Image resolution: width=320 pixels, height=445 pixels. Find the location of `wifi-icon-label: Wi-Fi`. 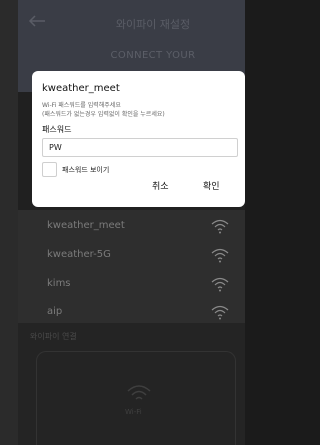

wifi-icon-label: Wi-Fi is located at coordinates (133, 412).